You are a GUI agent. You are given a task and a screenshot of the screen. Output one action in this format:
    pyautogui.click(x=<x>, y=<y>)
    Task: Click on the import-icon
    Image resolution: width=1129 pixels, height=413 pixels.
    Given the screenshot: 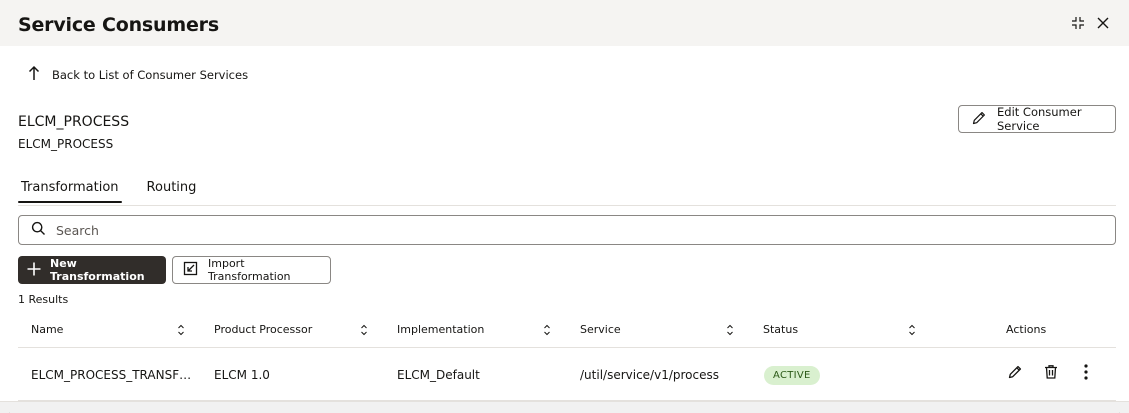 What is the action you would take?
    pyautogui.click(x=190, y=270)
    